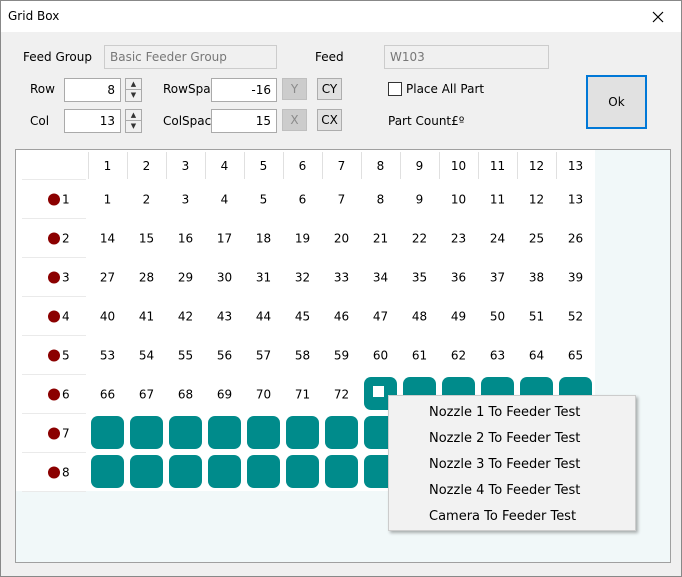  I want to click on y-button: Y, so click(294, 89).